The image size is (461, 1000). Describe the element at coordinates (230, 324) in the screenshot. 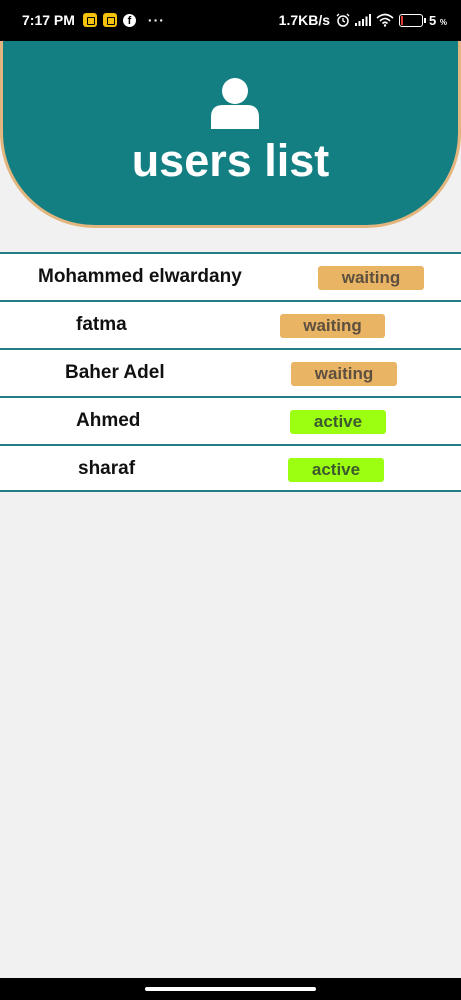

I see `user-row: fatma waiting` at that location.